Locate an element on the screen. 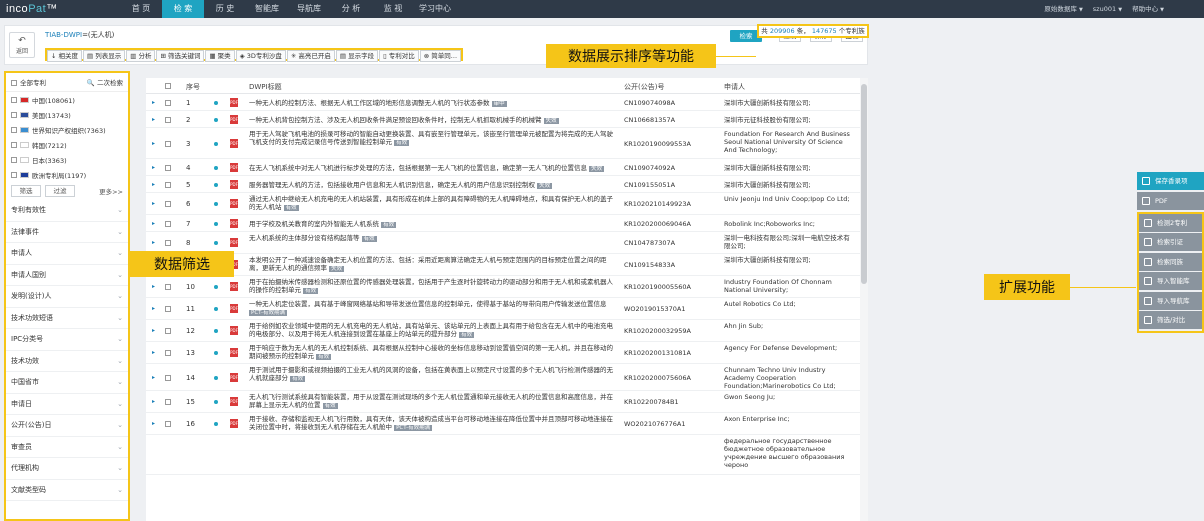 This screenshot has height=521, width=1204. row-pub-number: KR1020200032959A is located at coordinates (657, 331).